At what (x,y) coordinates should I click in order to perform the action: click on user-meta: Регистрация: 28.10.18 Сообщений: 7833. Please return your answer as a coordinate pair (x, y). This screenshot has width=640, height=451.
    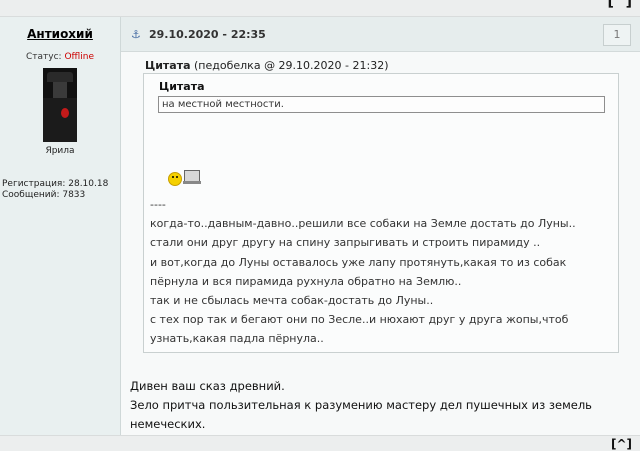
    Looking at the image, I should click on (55, 190).